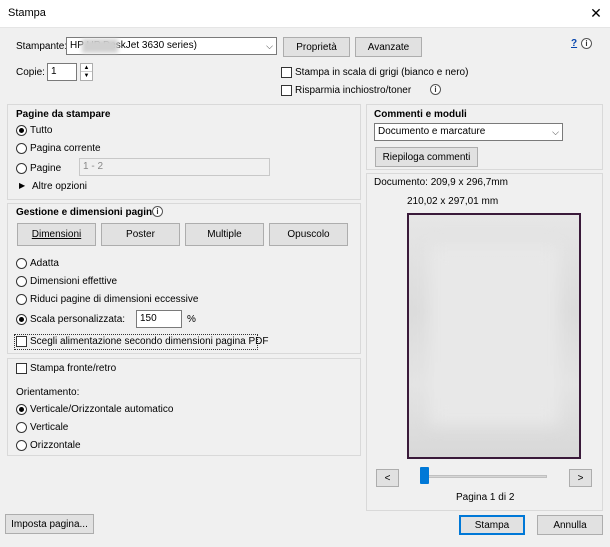 The width and height of the screenshot is (610, 547). I want to click on pages-current-label: Pagina corrente, so click(65, 148).